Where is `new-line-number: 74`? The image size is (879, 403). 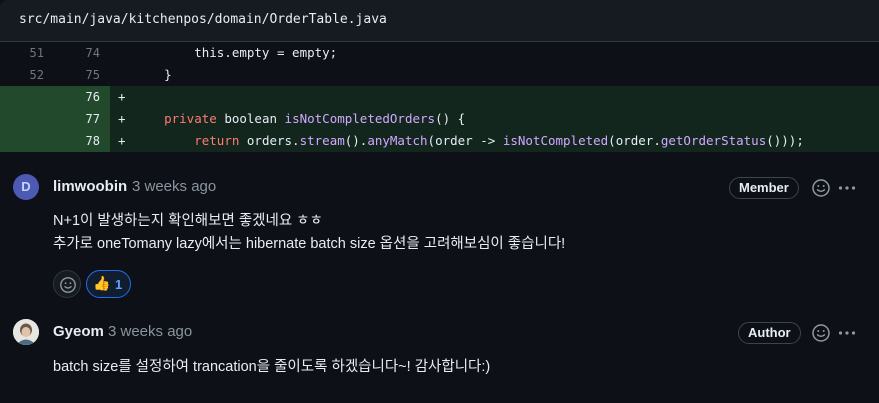
new-line-number: 74 is located at coordinates (80, 53).